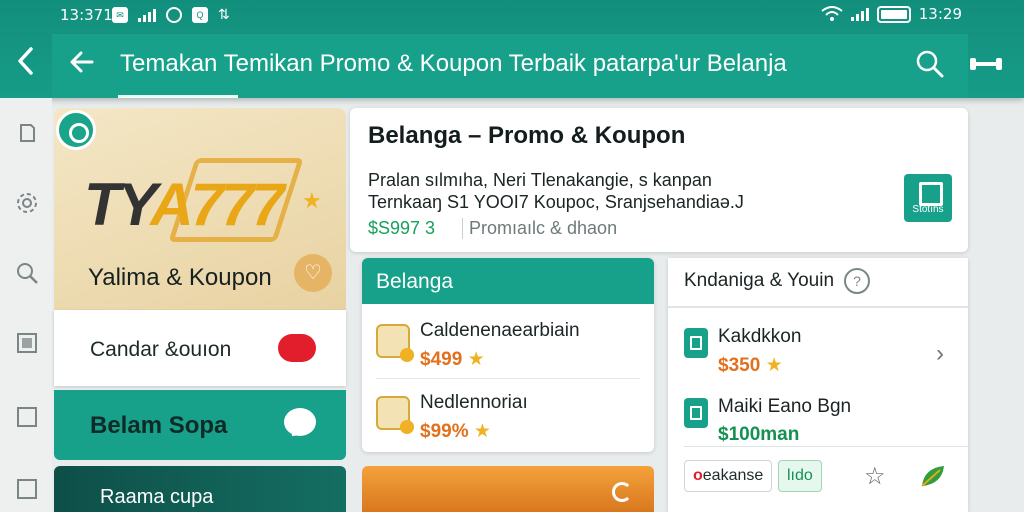 The height and width of the screenshot is (512, 1024). Describe the element at coordinates (785, 406) in the screenshot. I see `side-item-title: Maiki Eano Bgn` at that location.